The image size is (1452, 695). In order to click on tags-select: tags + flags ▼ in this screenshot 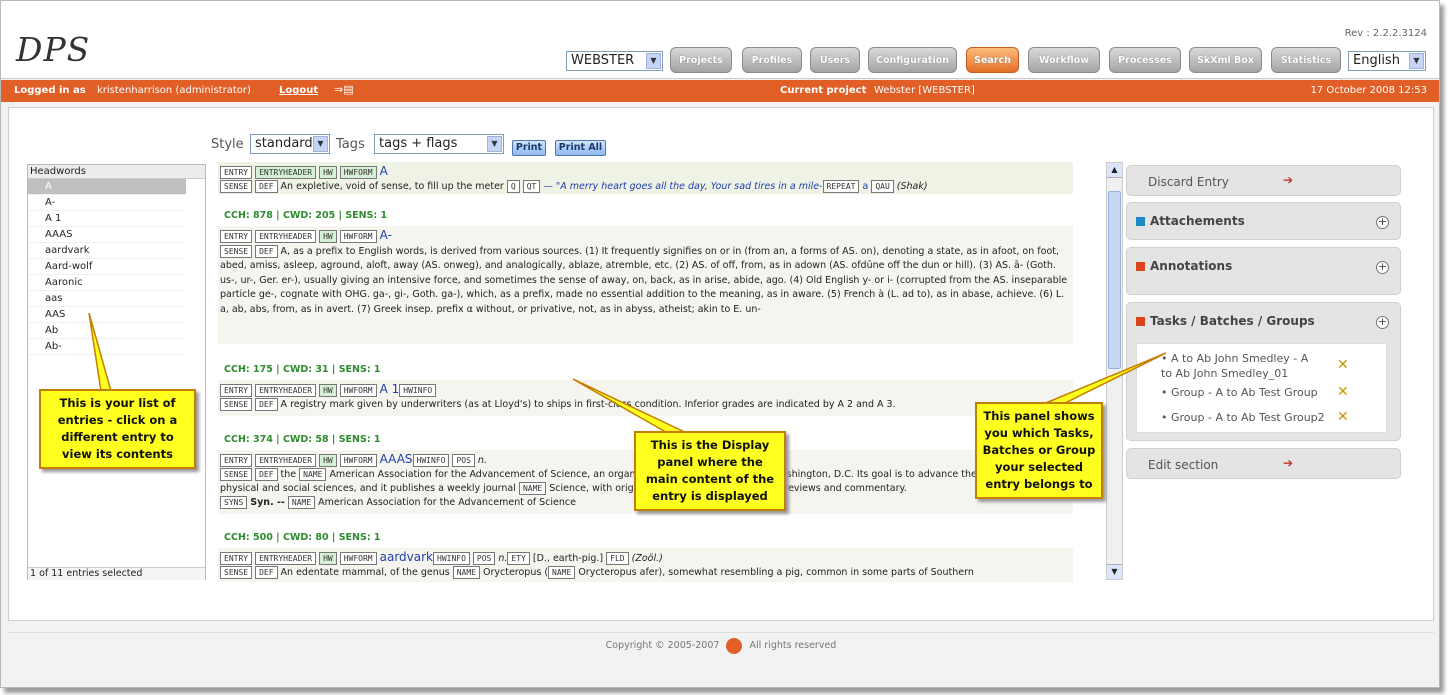, I will do `click(439, 144)`.